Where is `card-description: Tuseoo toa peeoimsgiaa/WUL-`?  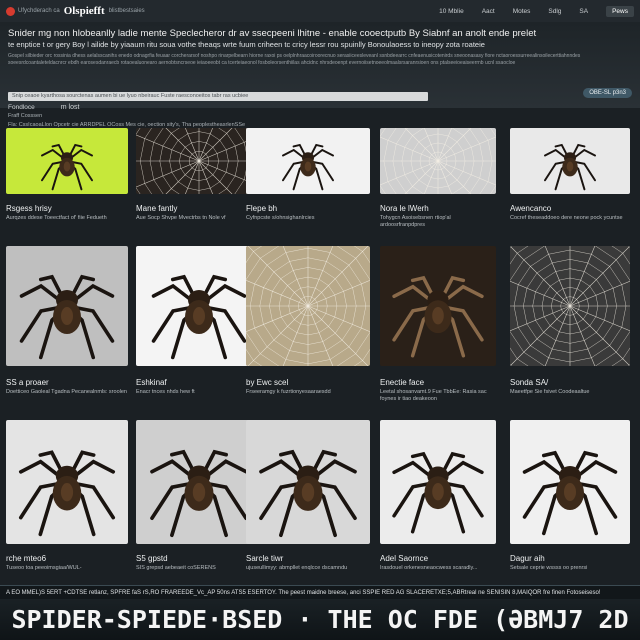
card-description: Tuseoo toa peeoimsgiaa/WUL- is located at coordinates (44, 568).